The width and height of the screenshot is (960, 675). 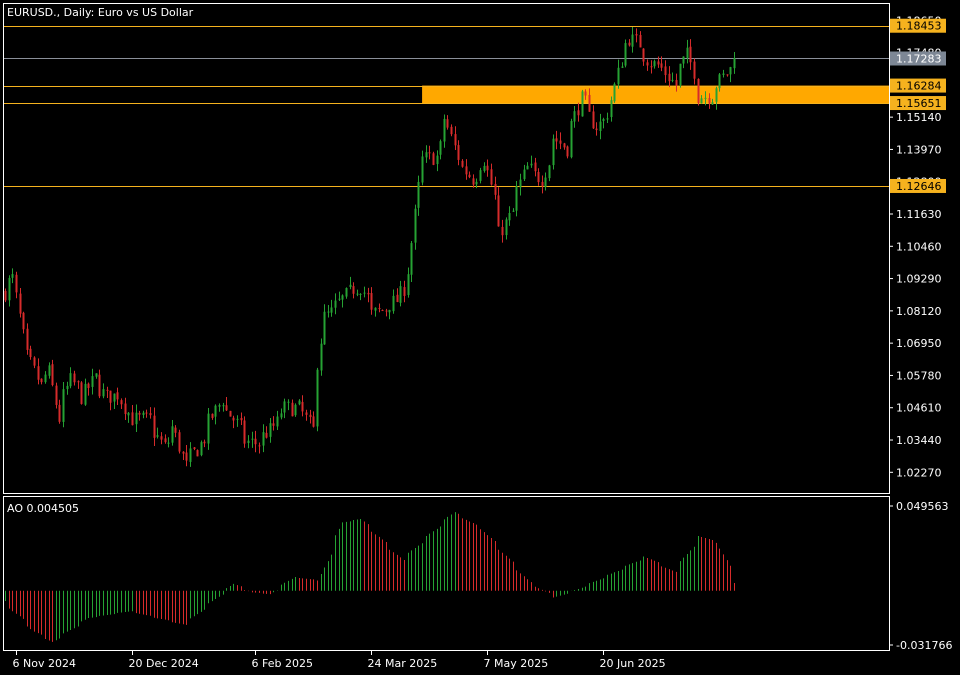 What do you see at coordinates (633, 663) in the screenshot?
I see `time-tick-label: 20 Jun 2025` at bounding box center [633, 663].